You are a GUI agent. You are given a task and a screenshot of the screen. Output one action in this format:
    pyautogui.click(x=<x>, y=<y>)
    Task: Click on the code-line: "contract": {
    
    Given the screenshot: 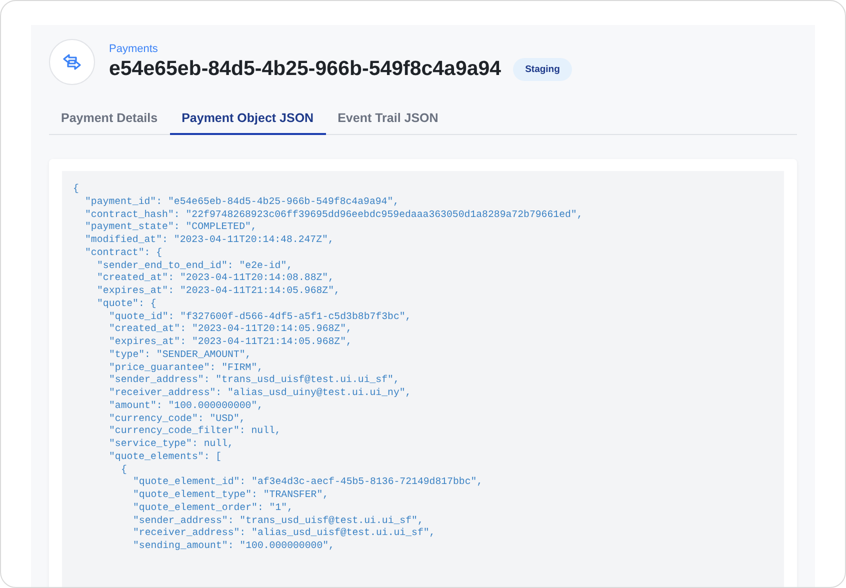 What is the action you would take?
    pyautogui.click(x=124, y=253)
    